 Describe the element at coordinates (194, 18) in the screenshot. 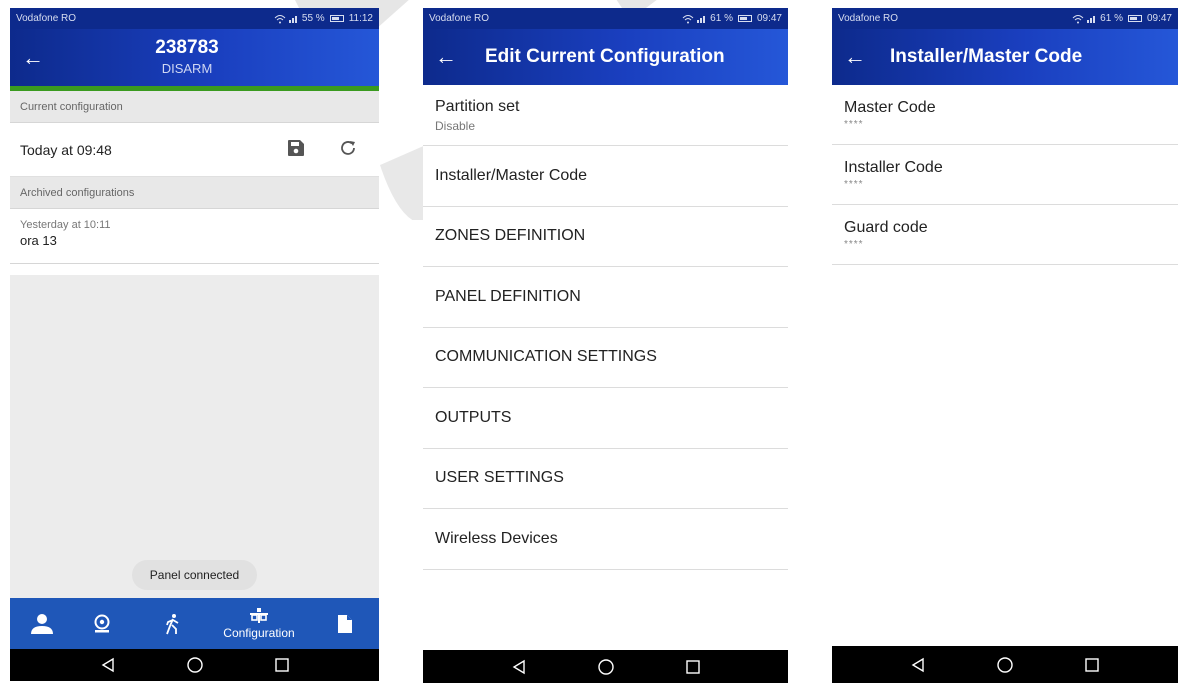

I see `status-bar: Vodafone RO 55 % 11:12` at that location.